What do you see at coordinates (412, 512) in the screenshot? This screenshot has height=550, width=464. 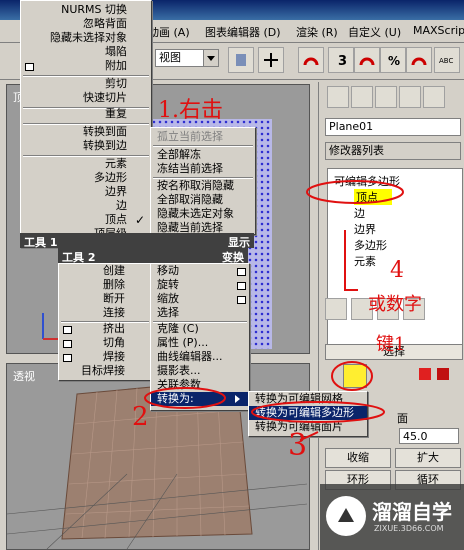 I see `watermark-brand: 溜溜自学` at bounding box center [412, 512].